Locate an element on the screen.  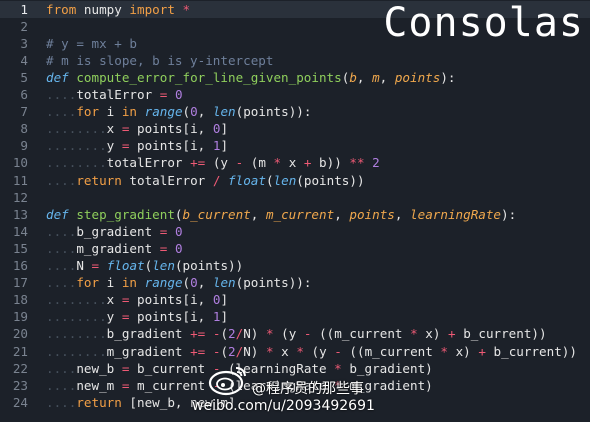
code-token: m_current is located at coordinates (300, 214).